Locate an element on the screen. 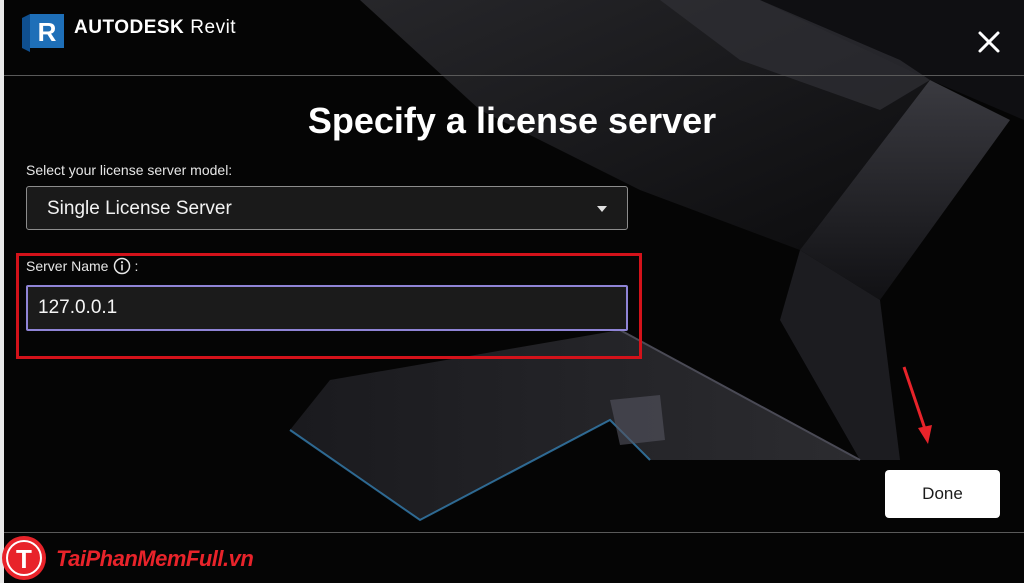  server-name-label-colon: : is located at coordinates (136, 266).